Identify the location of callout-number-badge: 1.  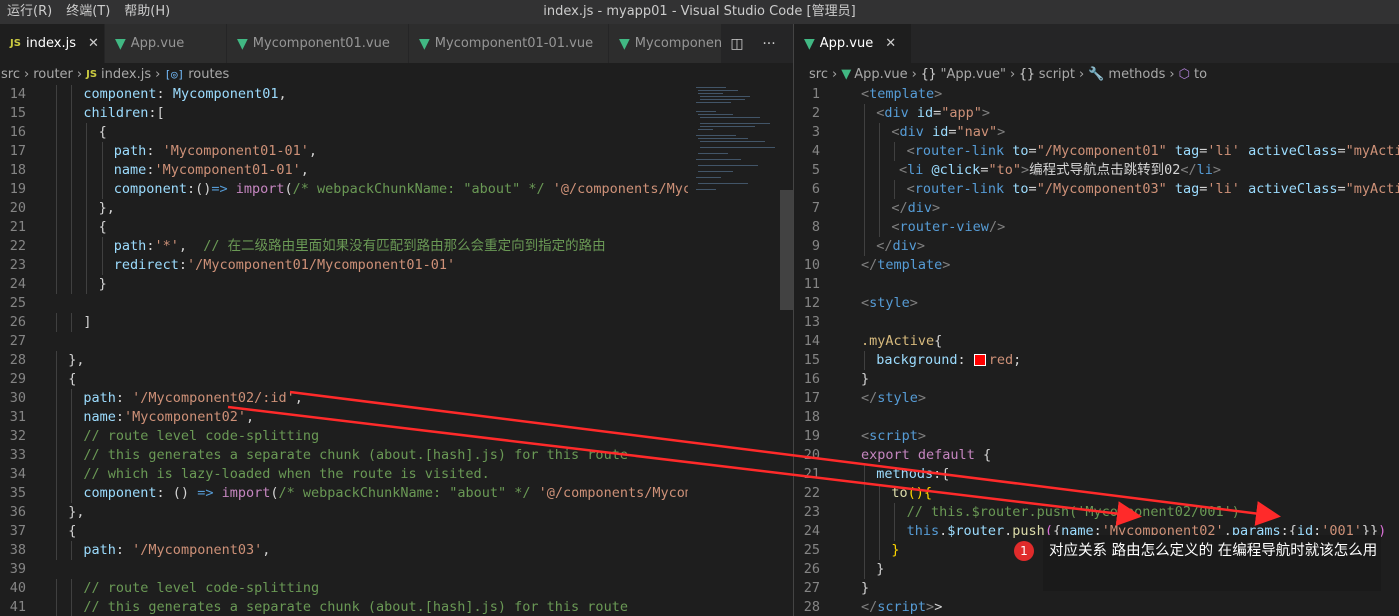
(1024, 551).